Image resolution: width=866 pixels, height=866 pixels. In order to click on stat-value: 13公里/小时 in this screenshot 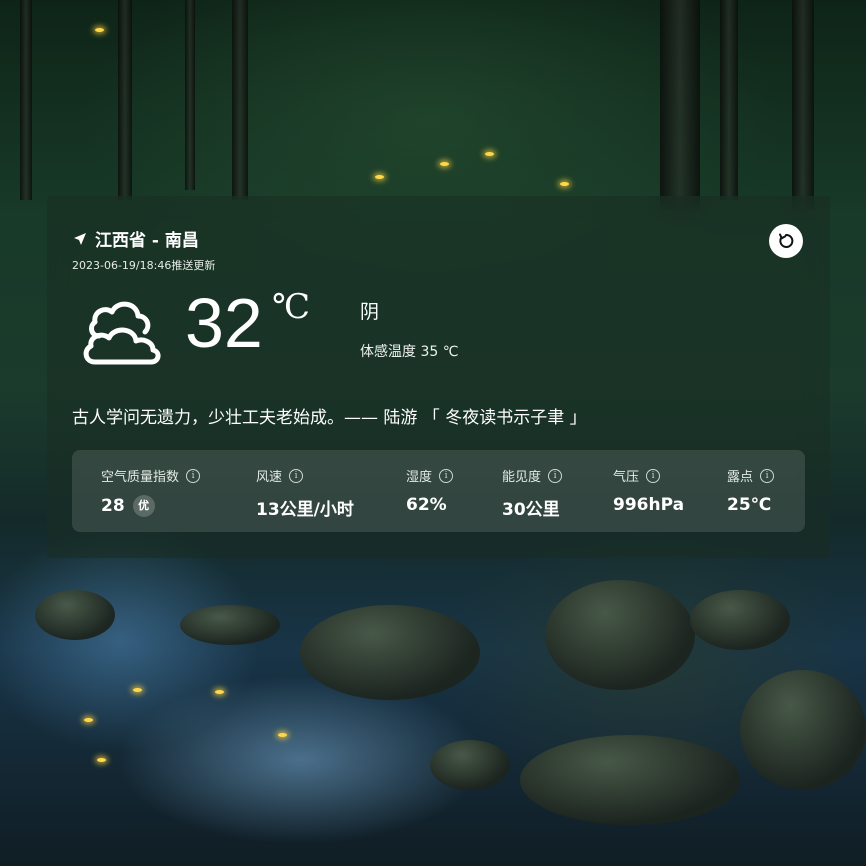, I will do `click(305, 510)`.